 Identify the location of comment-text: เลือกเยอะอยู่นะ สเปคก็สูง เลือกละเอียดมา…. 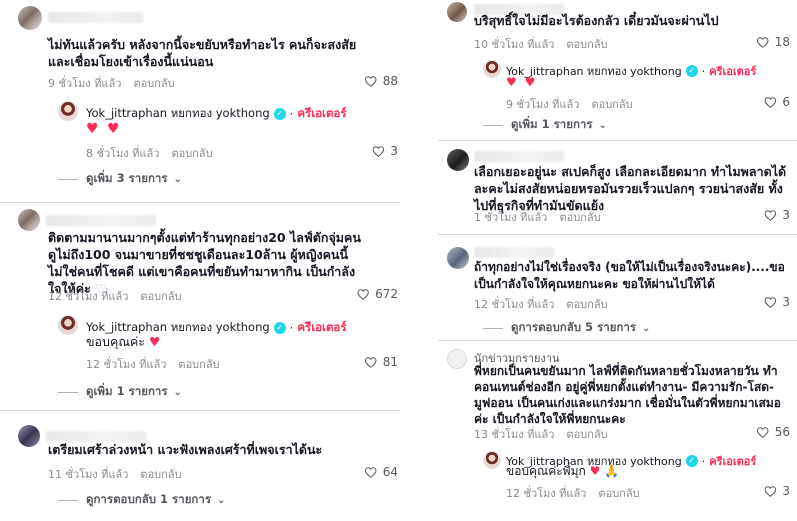
(630, 188).